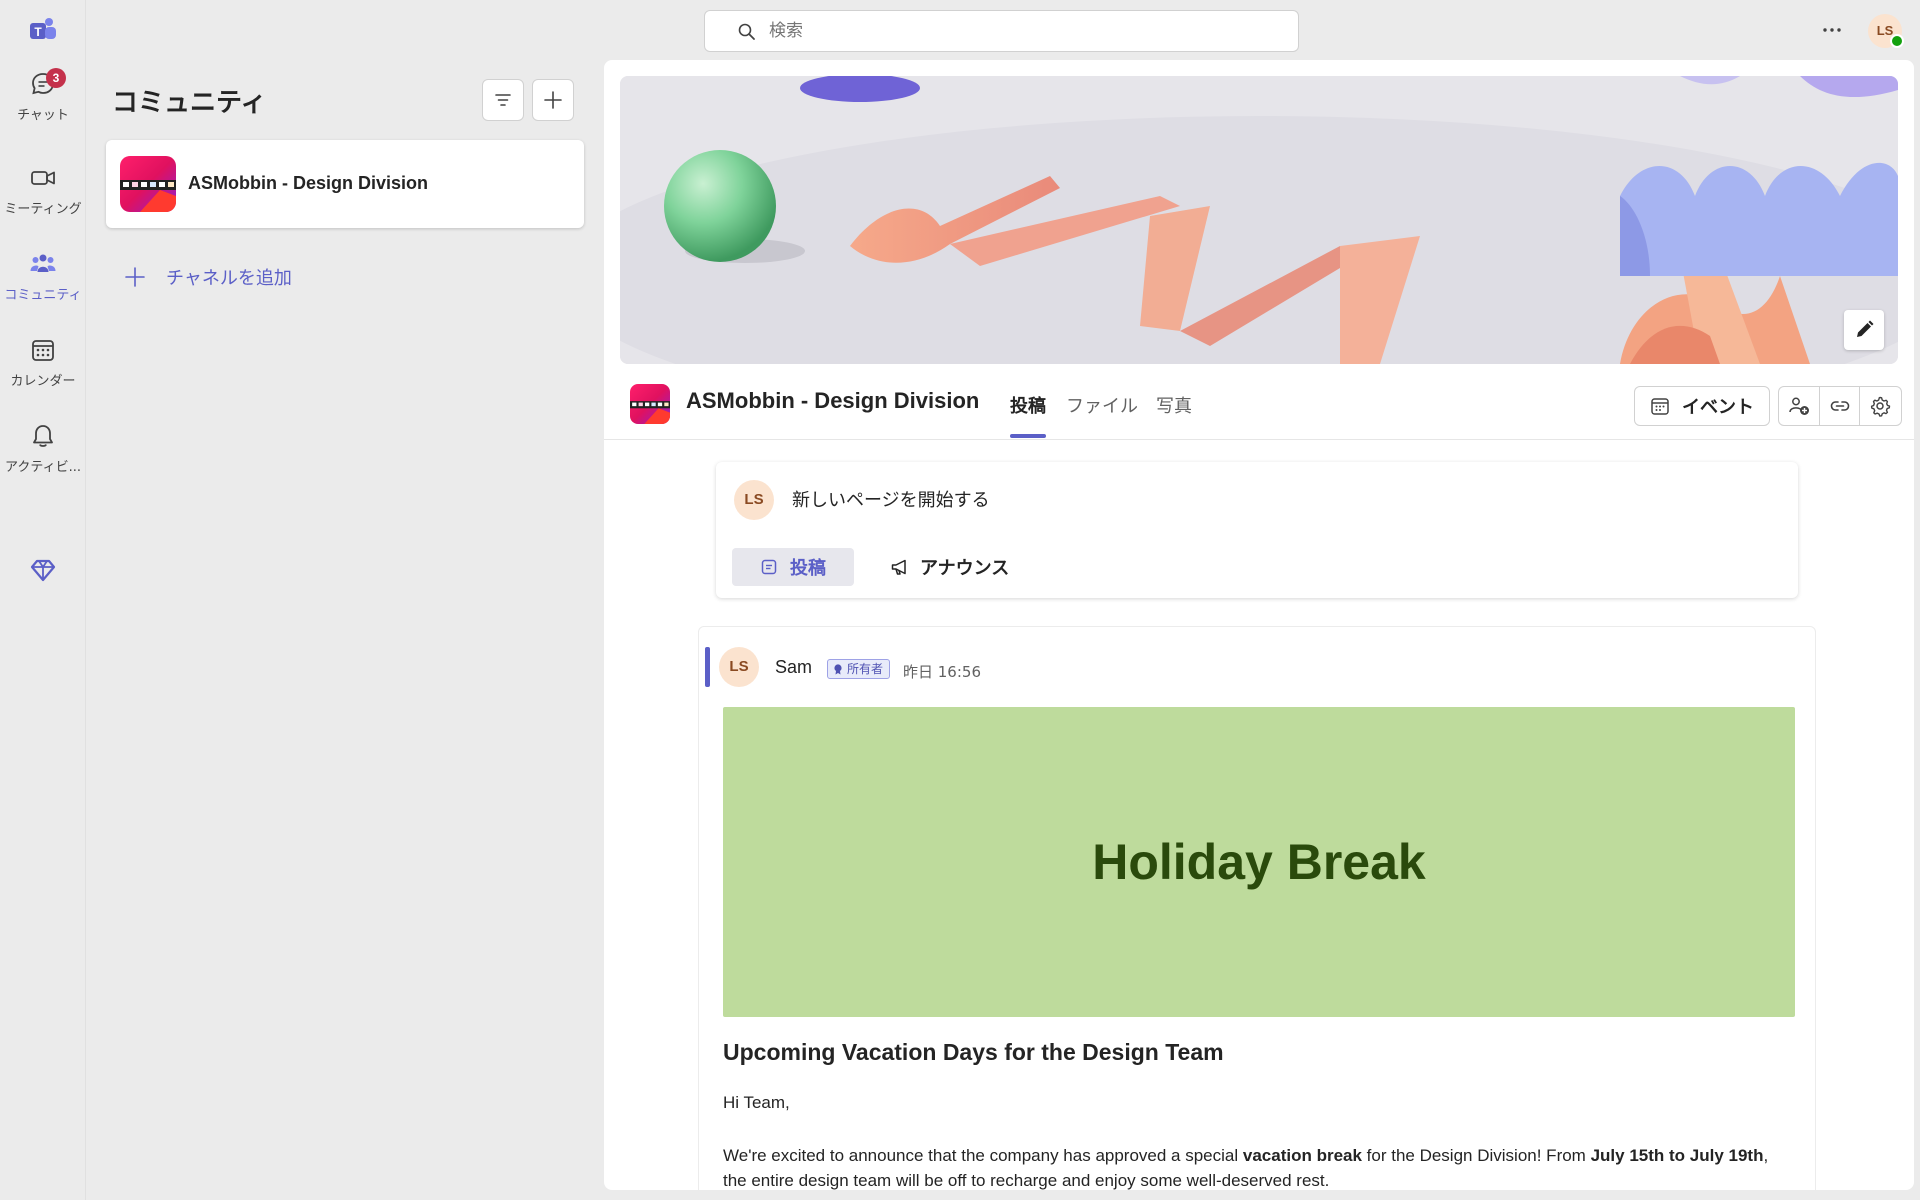 This screenshot has width=1920, height=1200. What do you see at coordinates (38, 32) in the screenshot?
I see `svg-text: T` at bounding box center [38, 32].